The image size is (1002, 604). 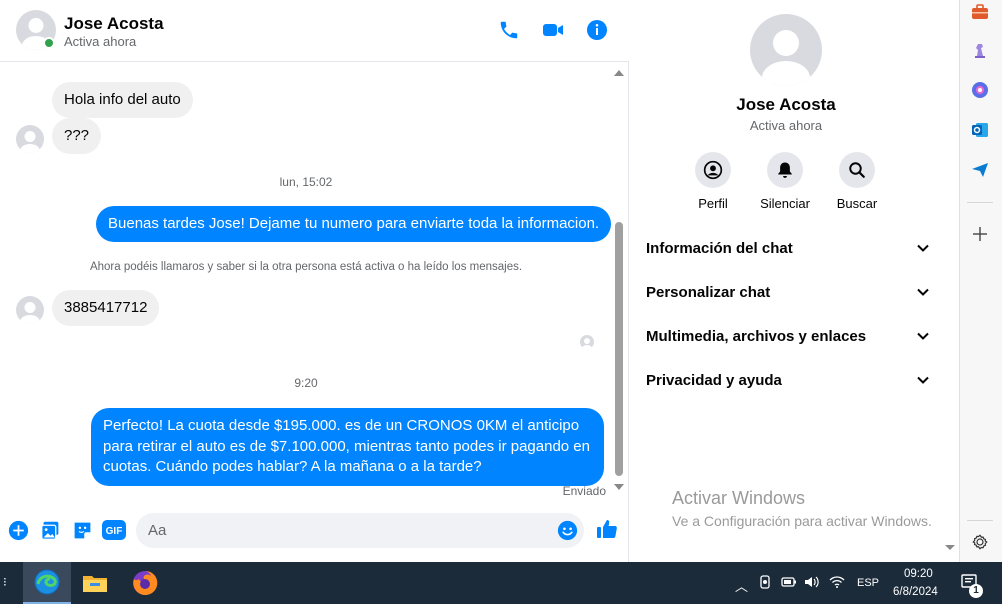 I want to click on message-bubble: ???, so click(x=77, y=136).